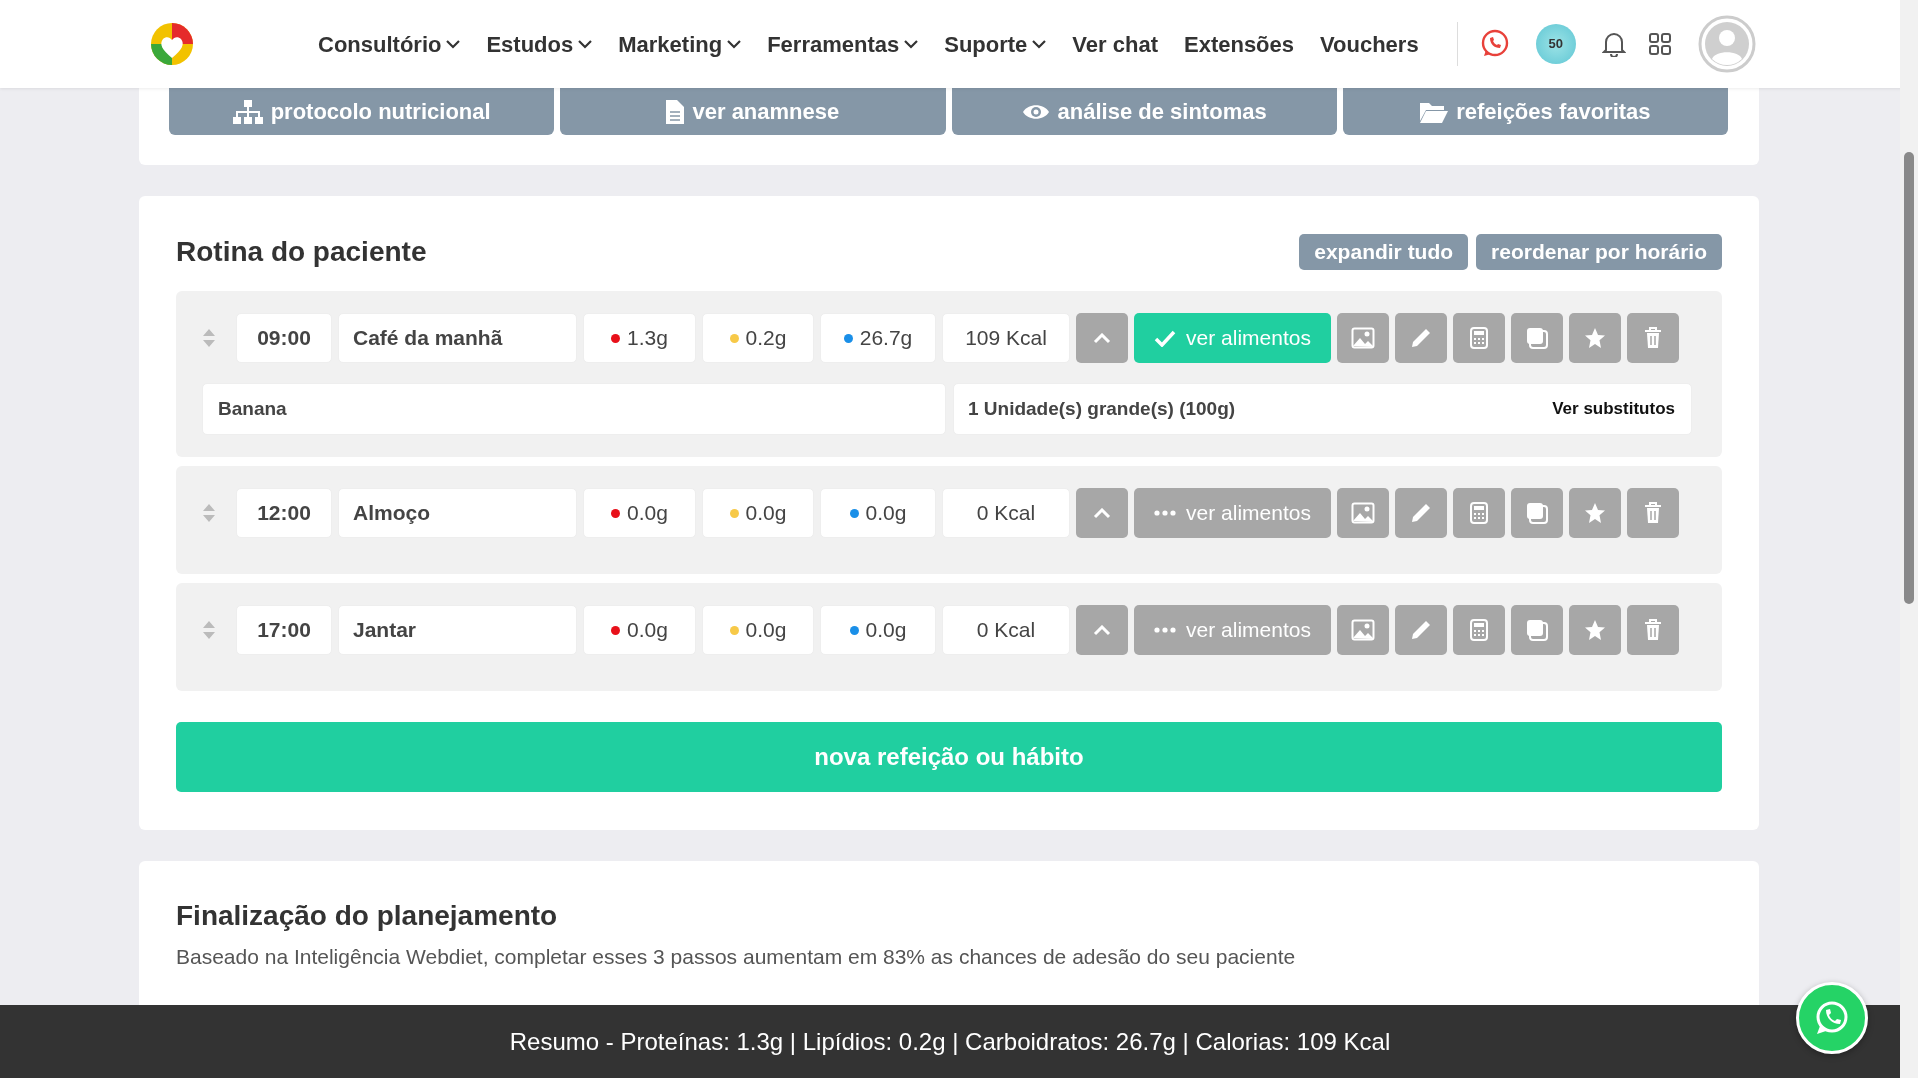 This screenshot has height=1078, width=1918. What do you see at coordinates (736, 956) in the screenshot?
I see `description-text: Baseado na Inteligência Webdiet, completar esses 3 passos aumentam em 83% as chances de adesão do seu paciente` at bounding box center [736, 956].